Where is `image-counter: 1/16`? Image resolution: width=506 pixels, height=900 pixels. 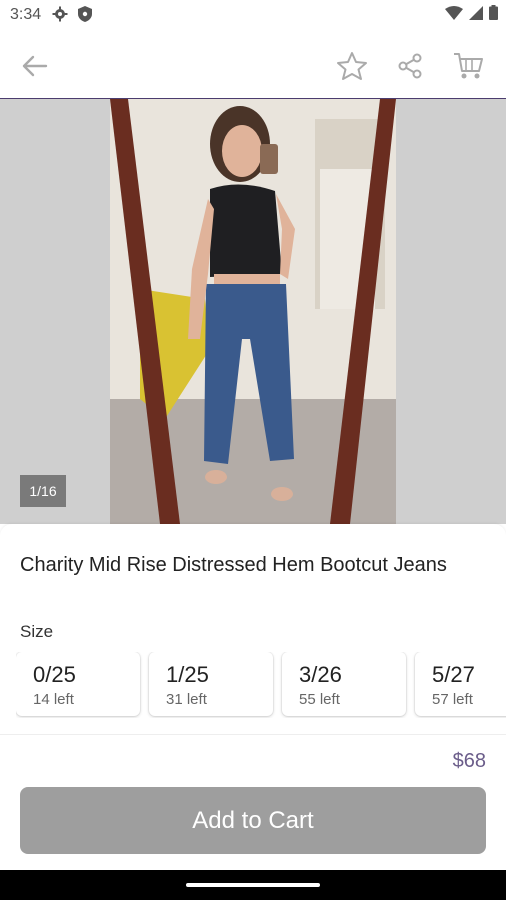 image-counter: 1/16 is located at coordinates (43, 491).